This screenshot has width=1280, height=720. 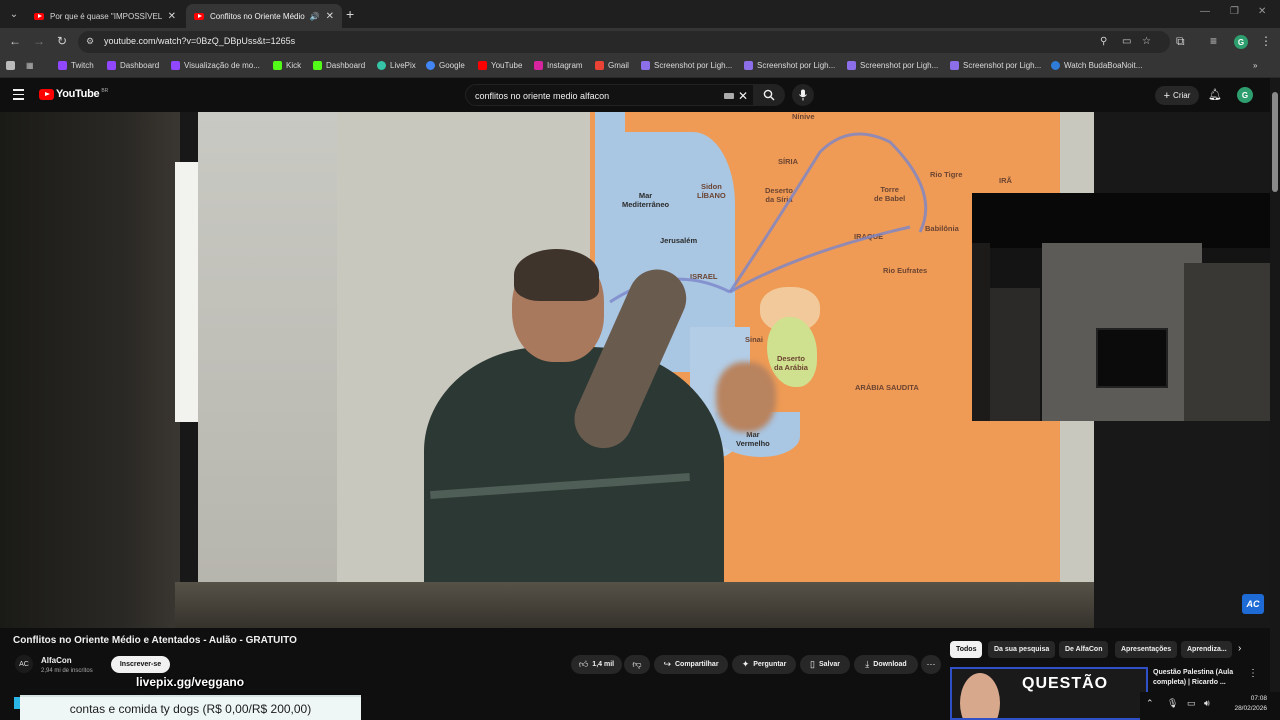 What do you see at coordinates (500, 65) in the screenshot?
I see `bookmark-youtube: YouTube` at bounding box center [500, 65].